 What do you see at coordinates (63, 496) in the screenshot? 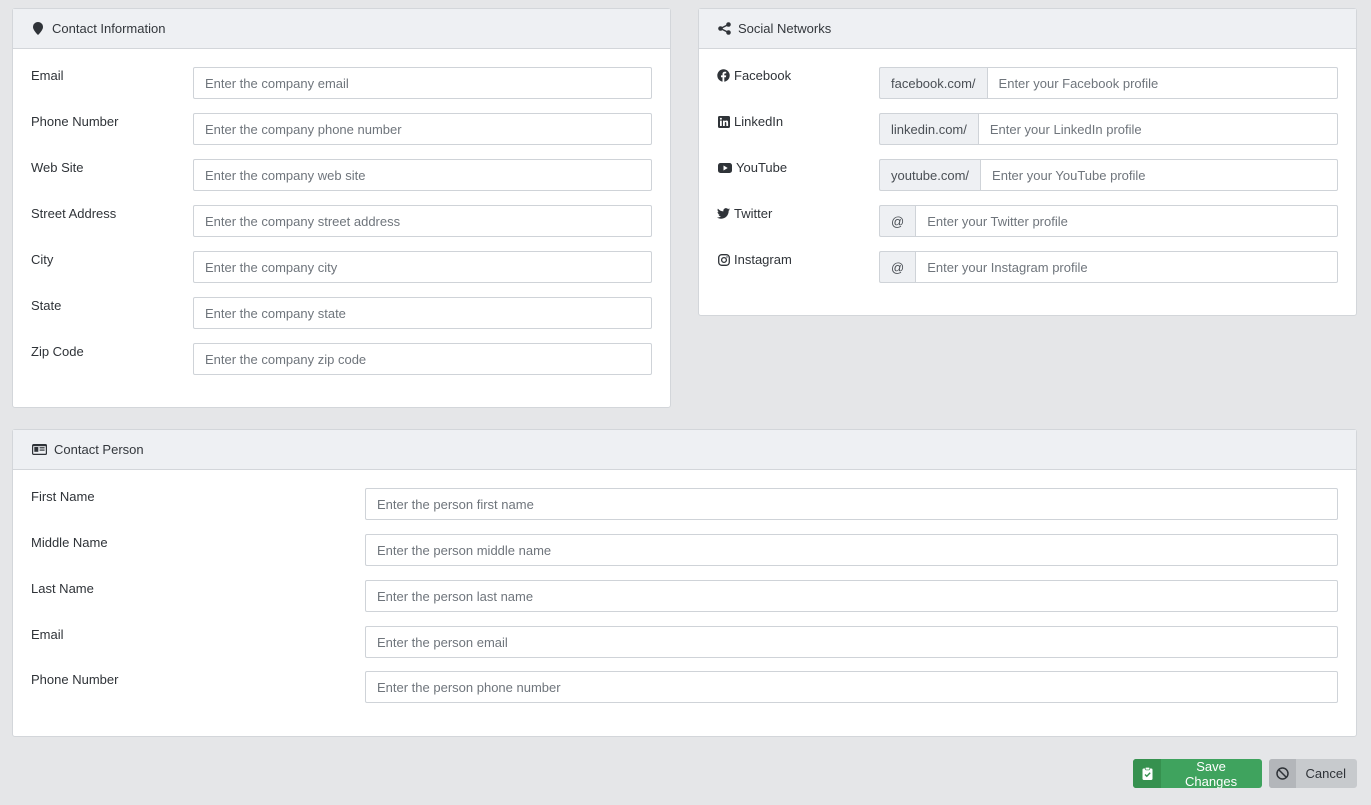
I see `first-name-label: First Name` at bounding box center [63, 496].